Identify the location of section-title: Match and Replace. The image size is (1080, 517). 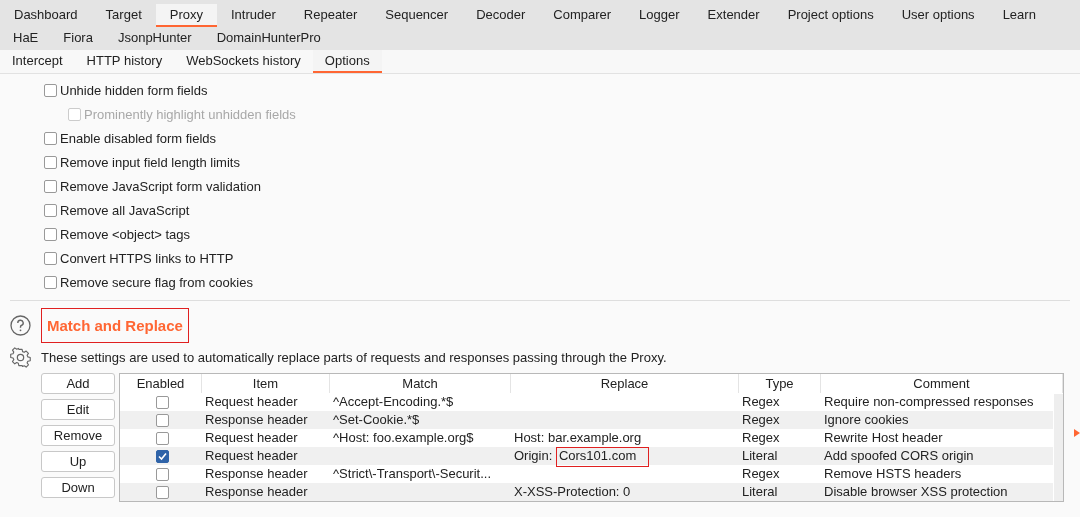
(115, 325).